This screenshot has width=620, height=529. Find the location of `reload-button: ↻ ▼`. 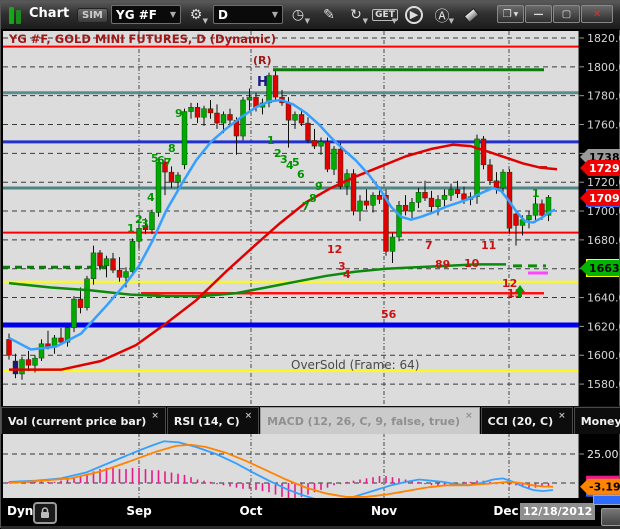

reload-button: ↻ ▼ is located at coordinates (356, 15).